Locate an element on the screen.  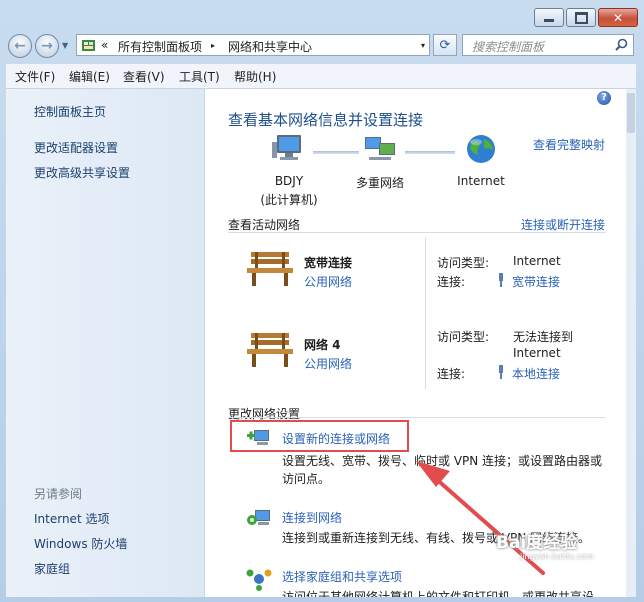
scrollbar is located at coordinates (631, 343).